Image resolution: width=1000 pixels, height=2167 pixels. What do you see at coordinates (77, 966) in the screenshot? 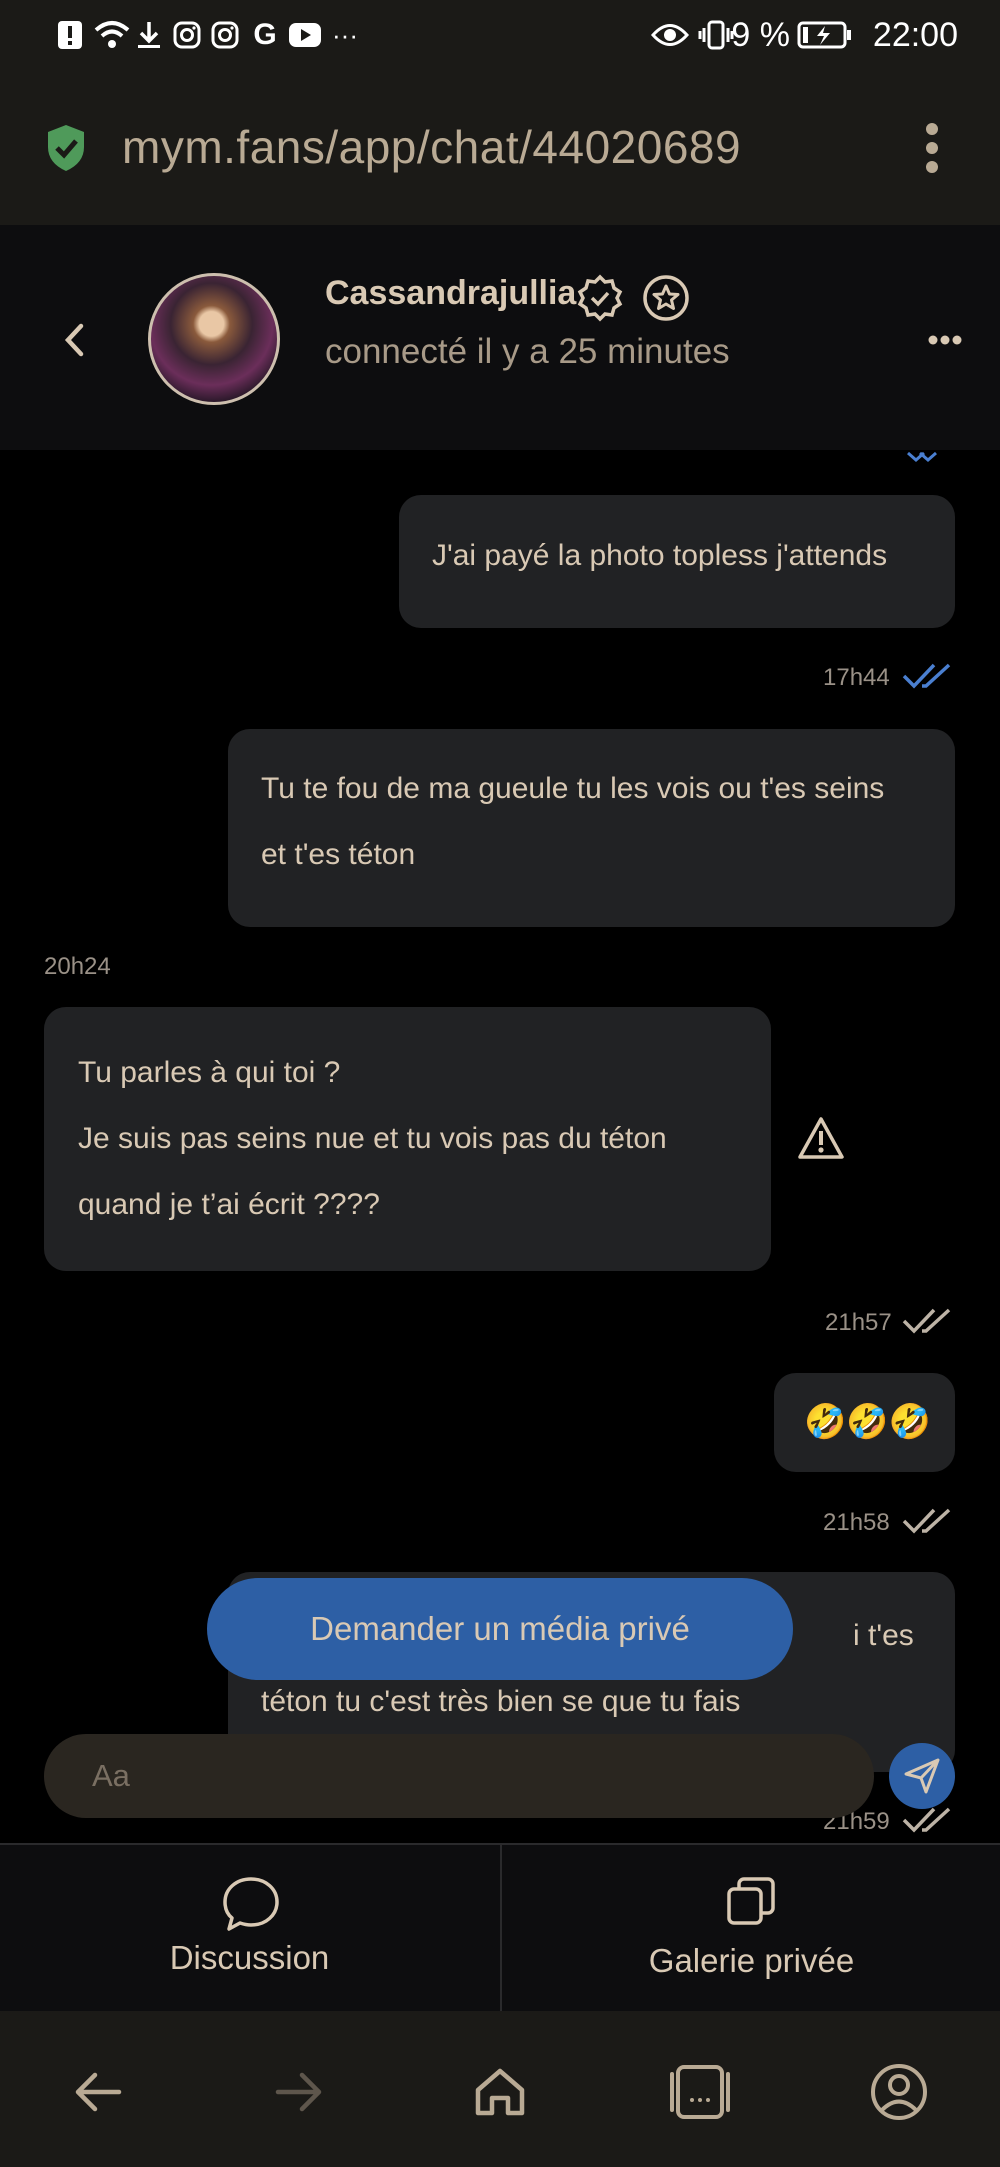
I see `message-timestamp: 20h24` at bounding box center [77, 966].